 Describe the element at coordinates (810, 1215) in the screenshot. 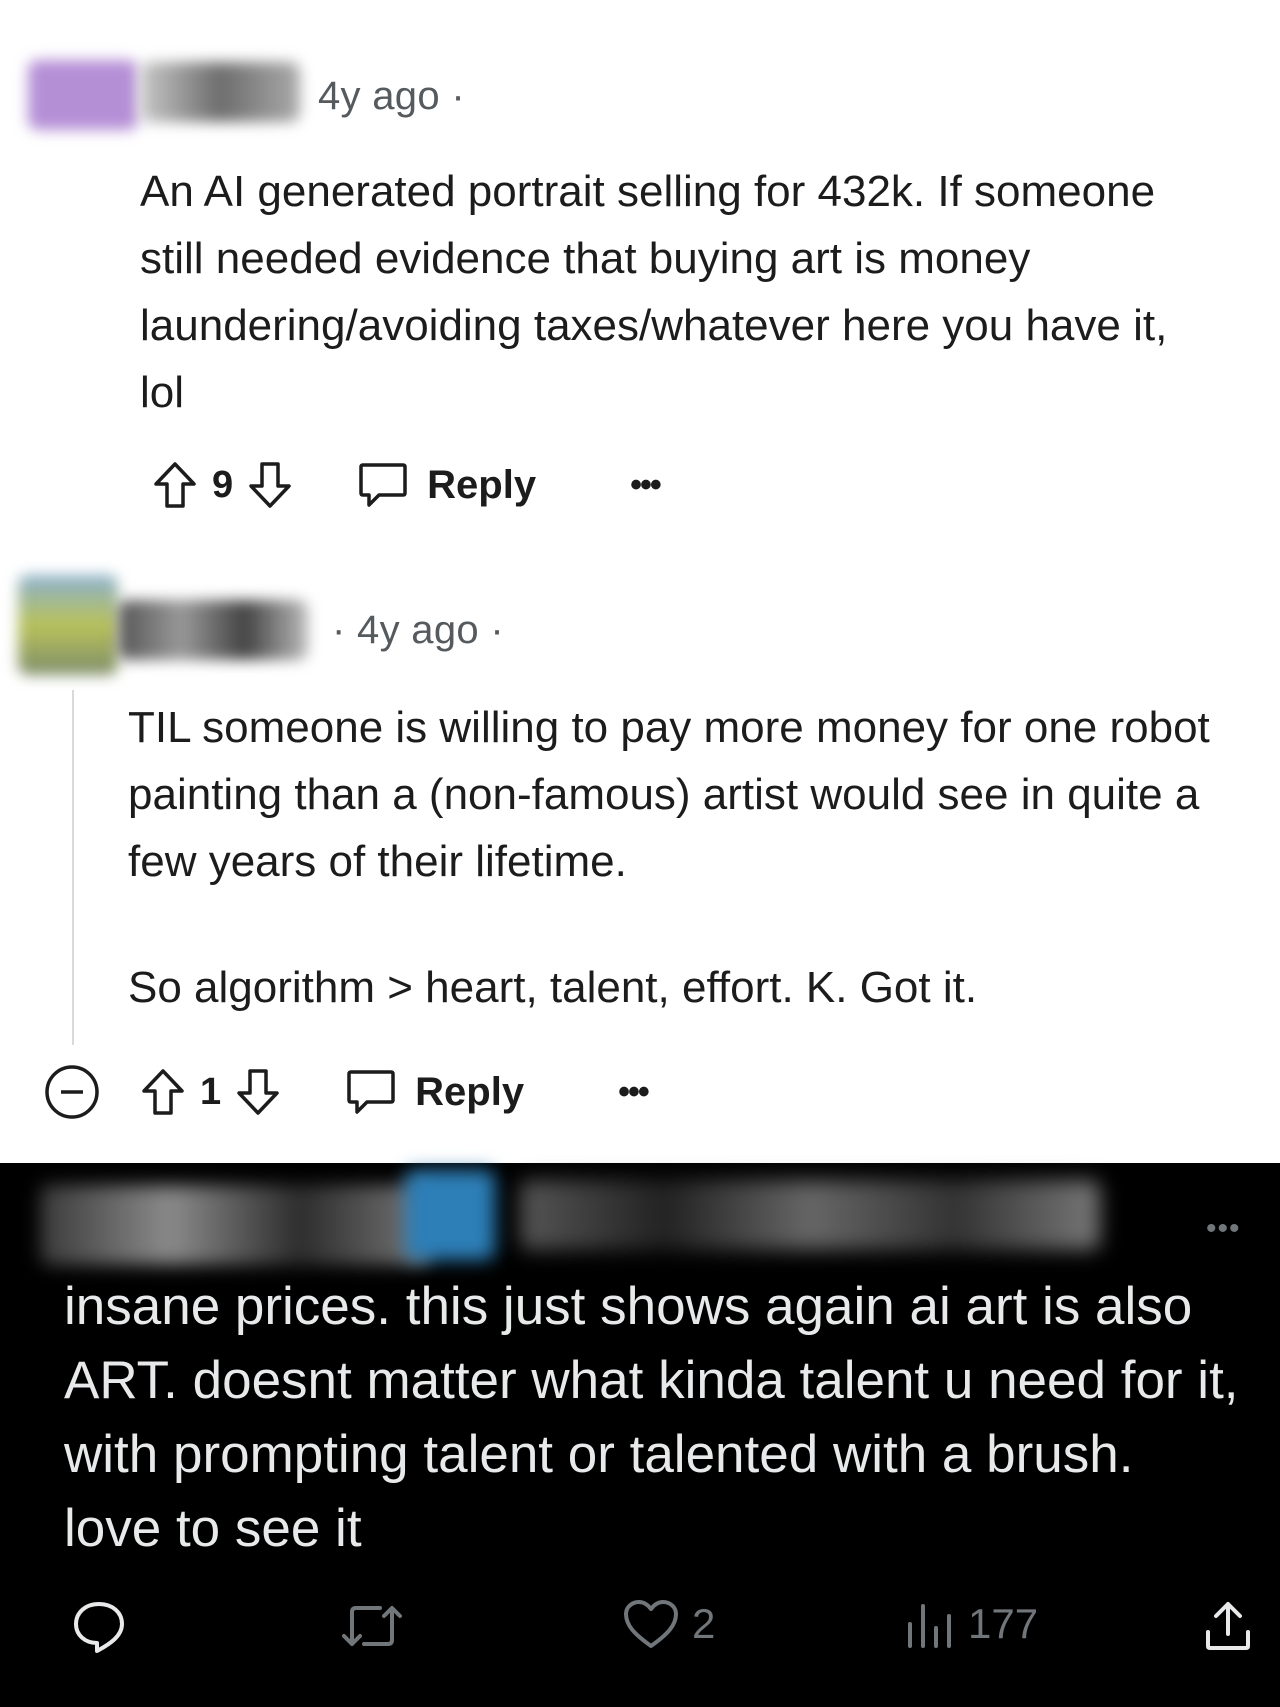

I see `handle-blurred` at that location.